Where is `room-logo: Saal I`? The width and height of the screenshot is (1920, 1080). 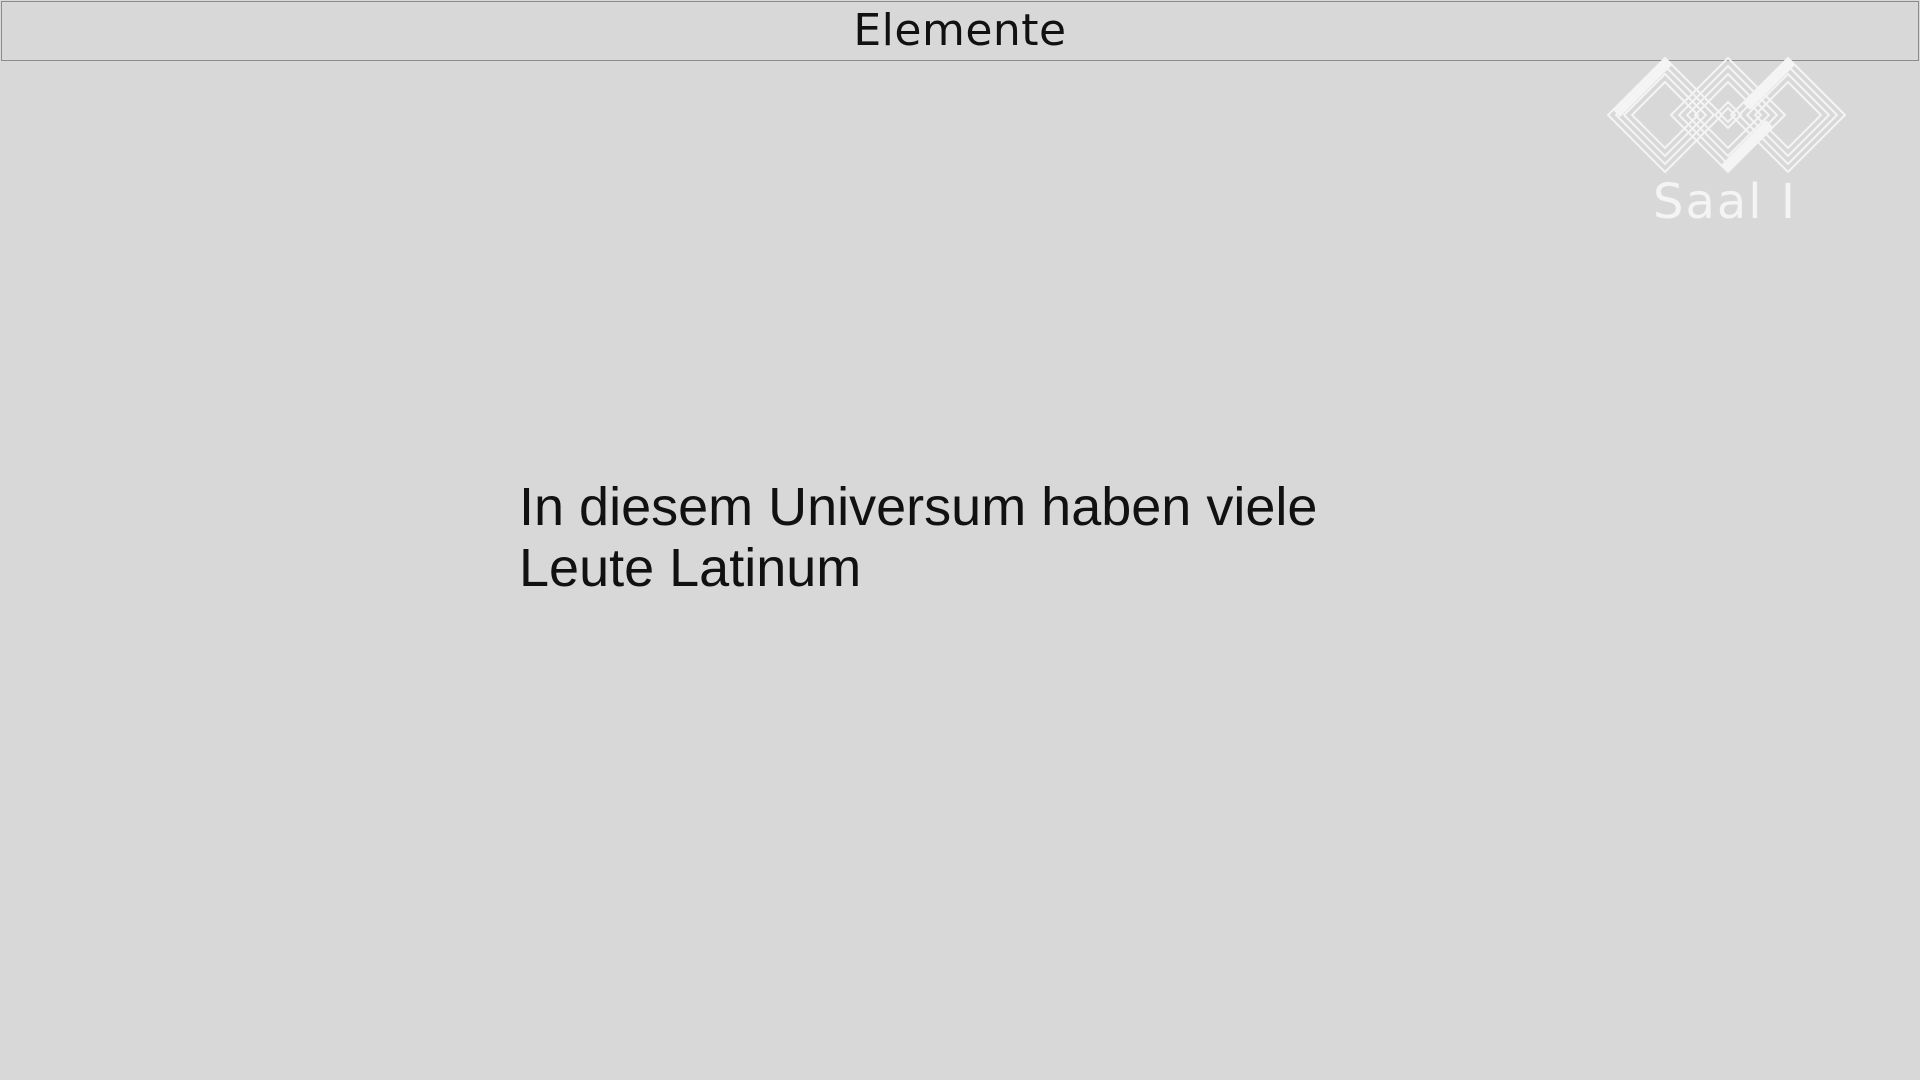 room-logo: Saal I is located at coordinates (1725, 145).